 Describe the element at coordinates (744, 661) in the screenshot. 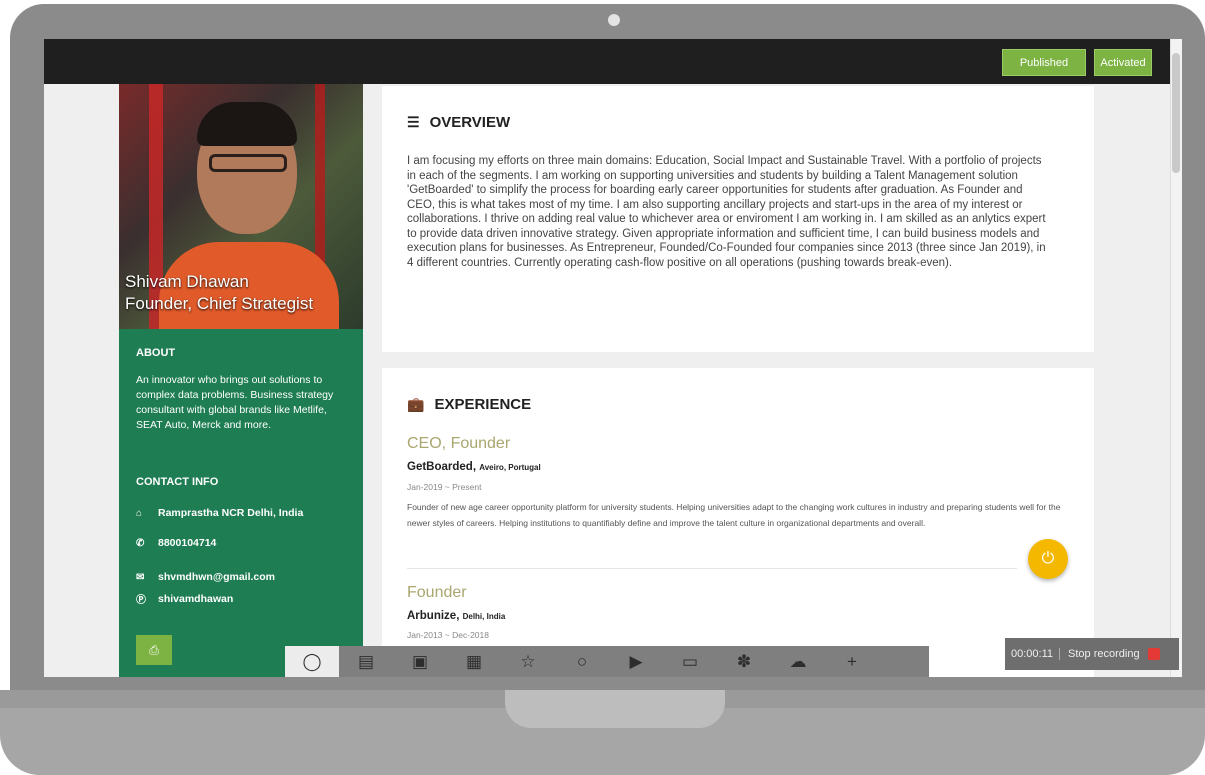

I see `award-icon: ✽` at that location.